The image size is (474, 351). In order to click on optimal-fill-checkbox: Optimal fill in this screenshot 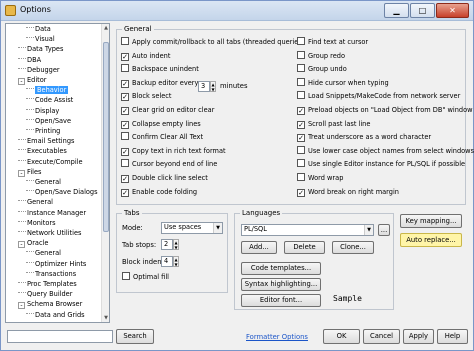, I will do `click(145, 277)`.